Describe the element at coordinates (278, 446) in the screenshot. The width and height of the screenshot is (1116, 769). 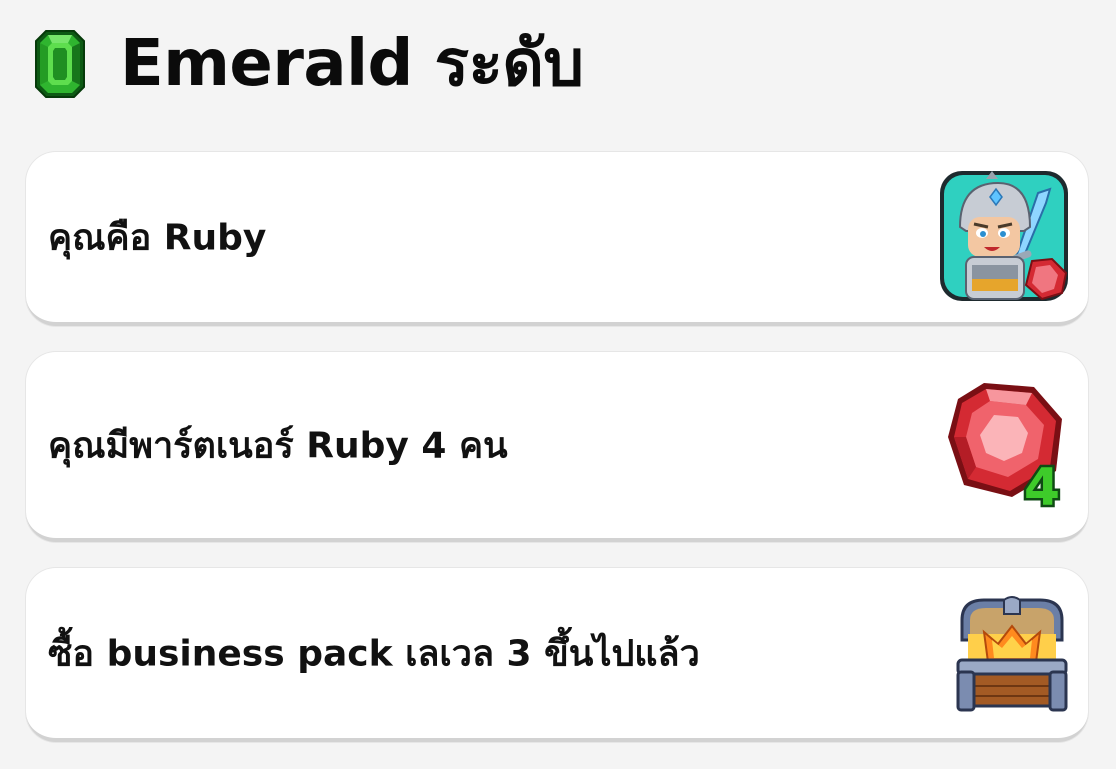
I see `requirement-label: คุณมีพาร์ตเนอร์ Ruby 4 คน` at that location.